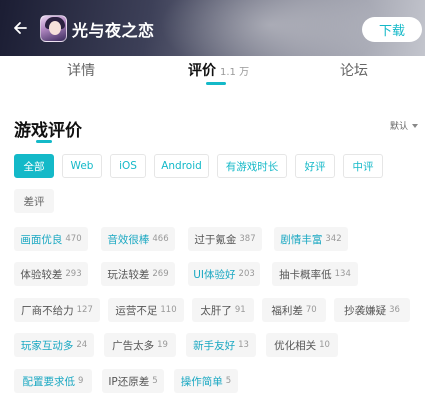 The width and height of the screenshot is (425, 412). Describe the element at coordinates (82, 345) in the screenshot. I see `review-tag-count: 24` at that location.